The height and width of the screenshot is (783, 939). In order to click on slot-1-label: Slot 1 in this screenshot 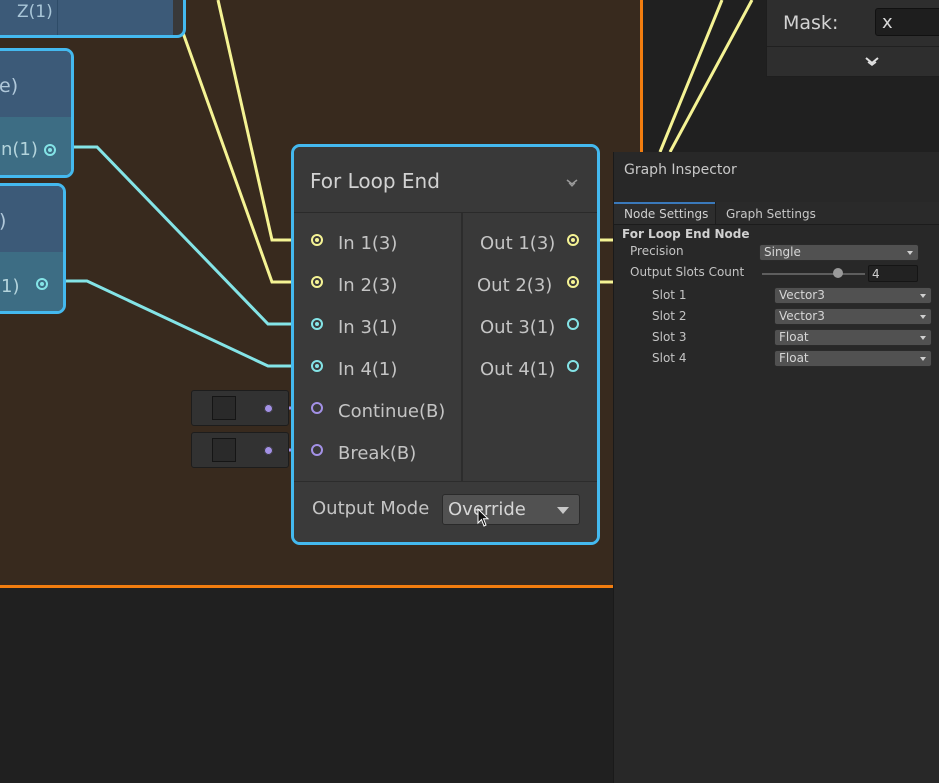, I will do `click(669, 295)`.